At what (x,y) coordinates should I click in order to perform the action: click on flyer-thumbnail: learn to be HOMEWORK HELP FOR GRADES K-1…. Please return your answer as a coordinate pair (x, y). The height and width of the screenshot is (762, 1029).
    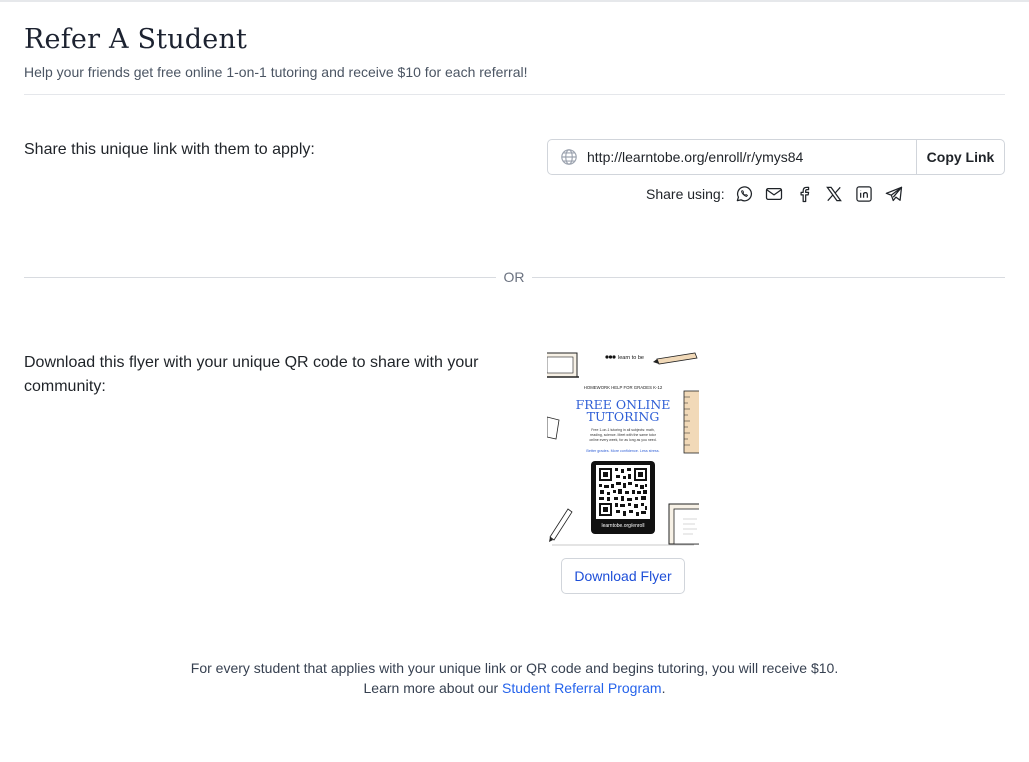
    Looking at the image, I should click on (623, 449).